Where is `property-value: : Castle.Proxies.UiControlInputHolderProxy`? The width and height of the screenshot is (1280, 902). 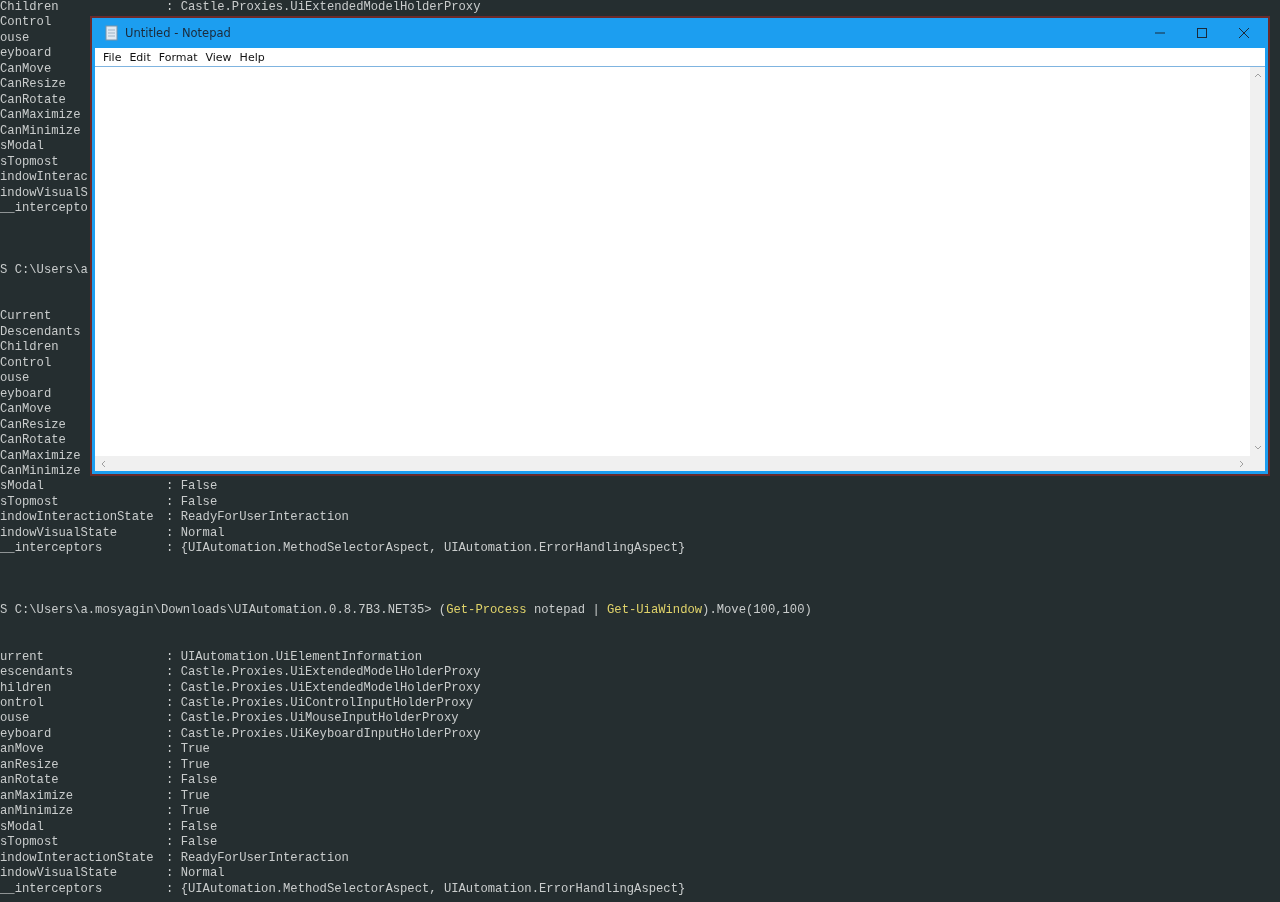
property-value: : Castle.Proxies.UiControlInputHolderProxy is located at coordinates (320, 703).